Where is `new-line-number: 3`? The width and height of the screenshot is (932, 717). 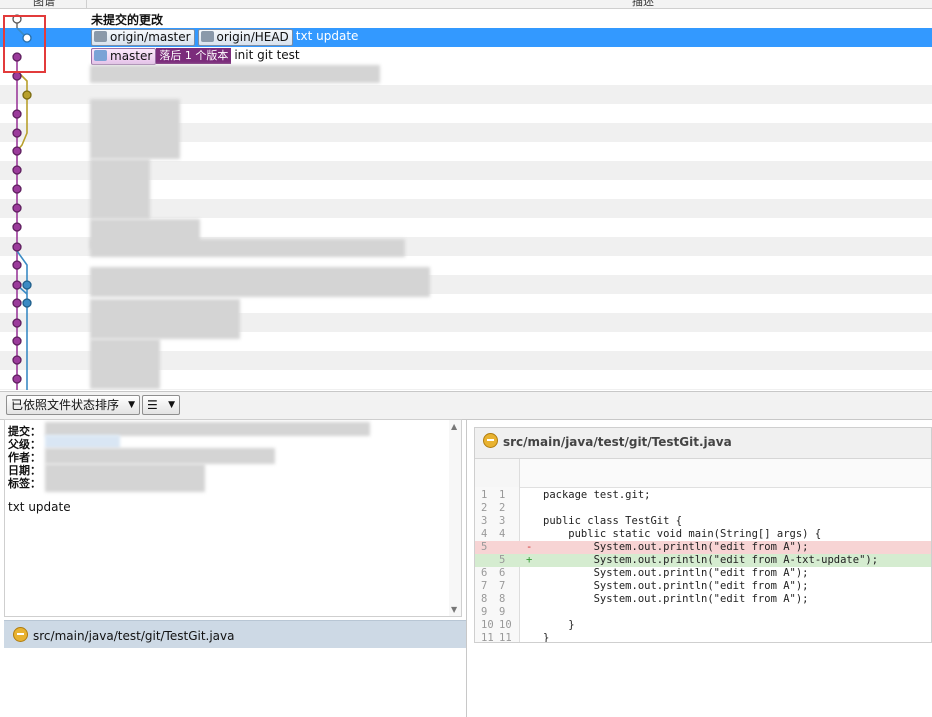
new-line-number: 3 is located at coordinates (502, 521).